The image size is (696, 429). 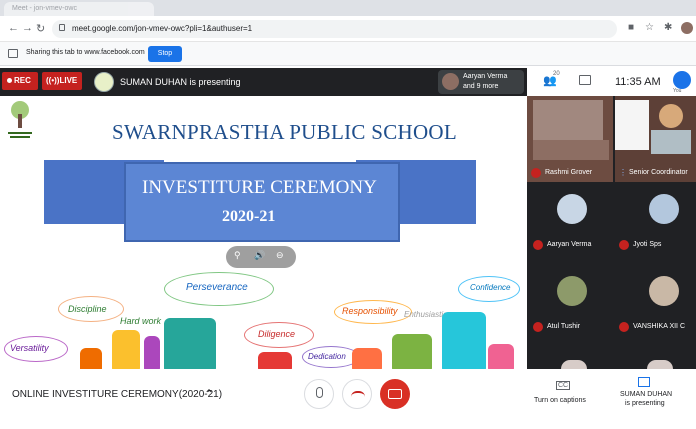 What do you see at coordinates (209, 394) in the screenshot?
I see `chevron-up-icon: ⌃` at bounding box center [209, 394].